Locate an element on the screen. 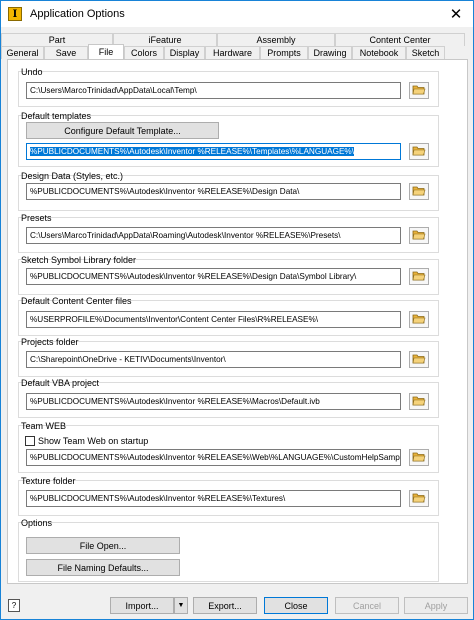 Image resolution: width=474 pixels, height=620 pixels. show-team-web-label: Show Team Web on startup is located at coordinates (93, 441).